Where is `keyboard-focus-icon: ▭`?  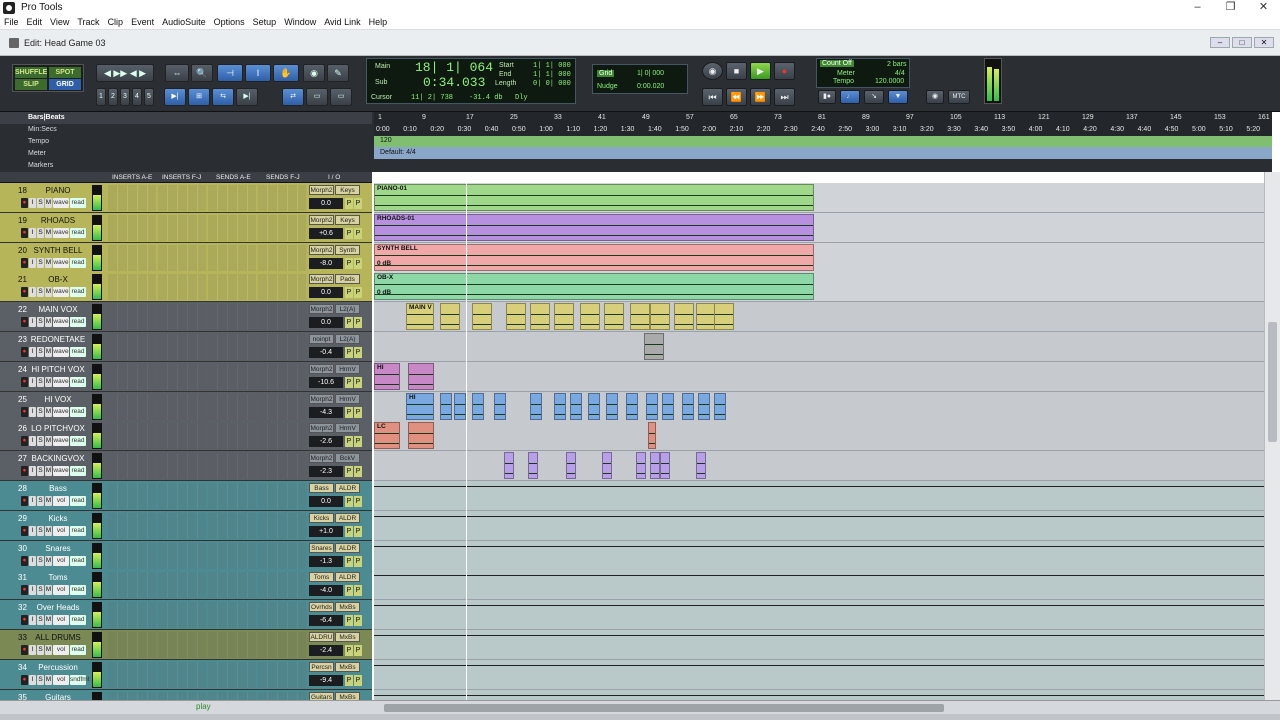
keyboard-focus-icon: ▭ is located at coordinates (317, 97).